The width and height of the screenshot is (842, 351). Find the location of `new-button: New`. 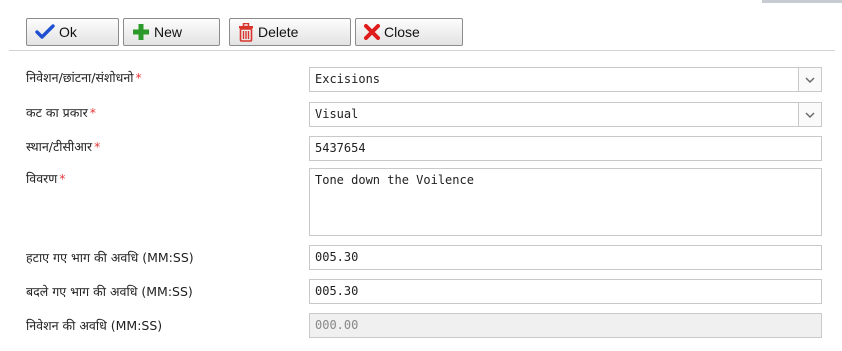

new-button: New is located at coordinates (171, 32).